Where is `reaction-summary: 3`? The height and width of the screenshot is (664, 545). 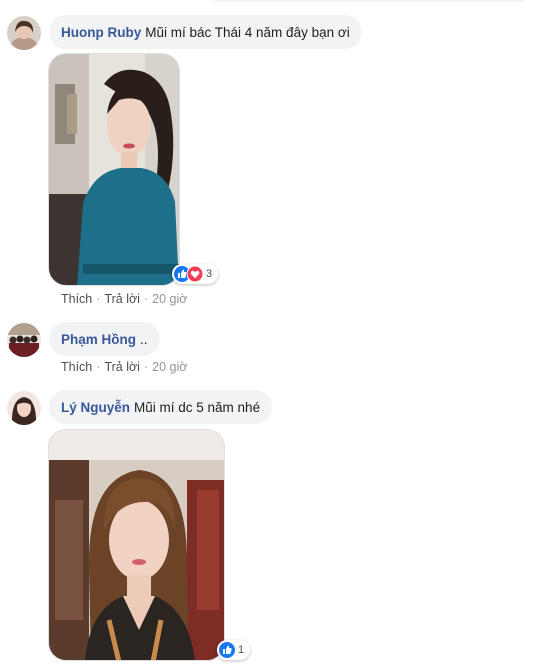
reaction-summary: 3 is located at coordinates (195, 274).